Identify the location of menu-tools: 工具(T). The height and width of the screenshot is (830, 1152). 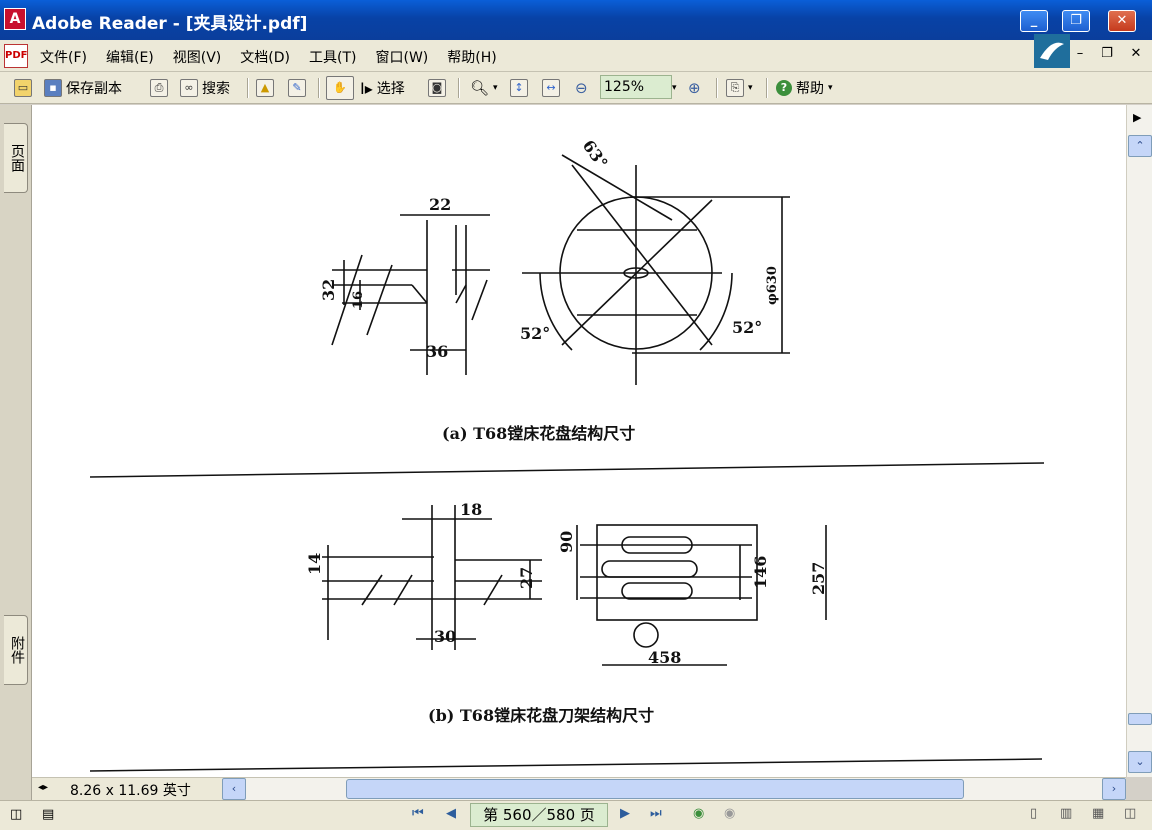
(332, 57).